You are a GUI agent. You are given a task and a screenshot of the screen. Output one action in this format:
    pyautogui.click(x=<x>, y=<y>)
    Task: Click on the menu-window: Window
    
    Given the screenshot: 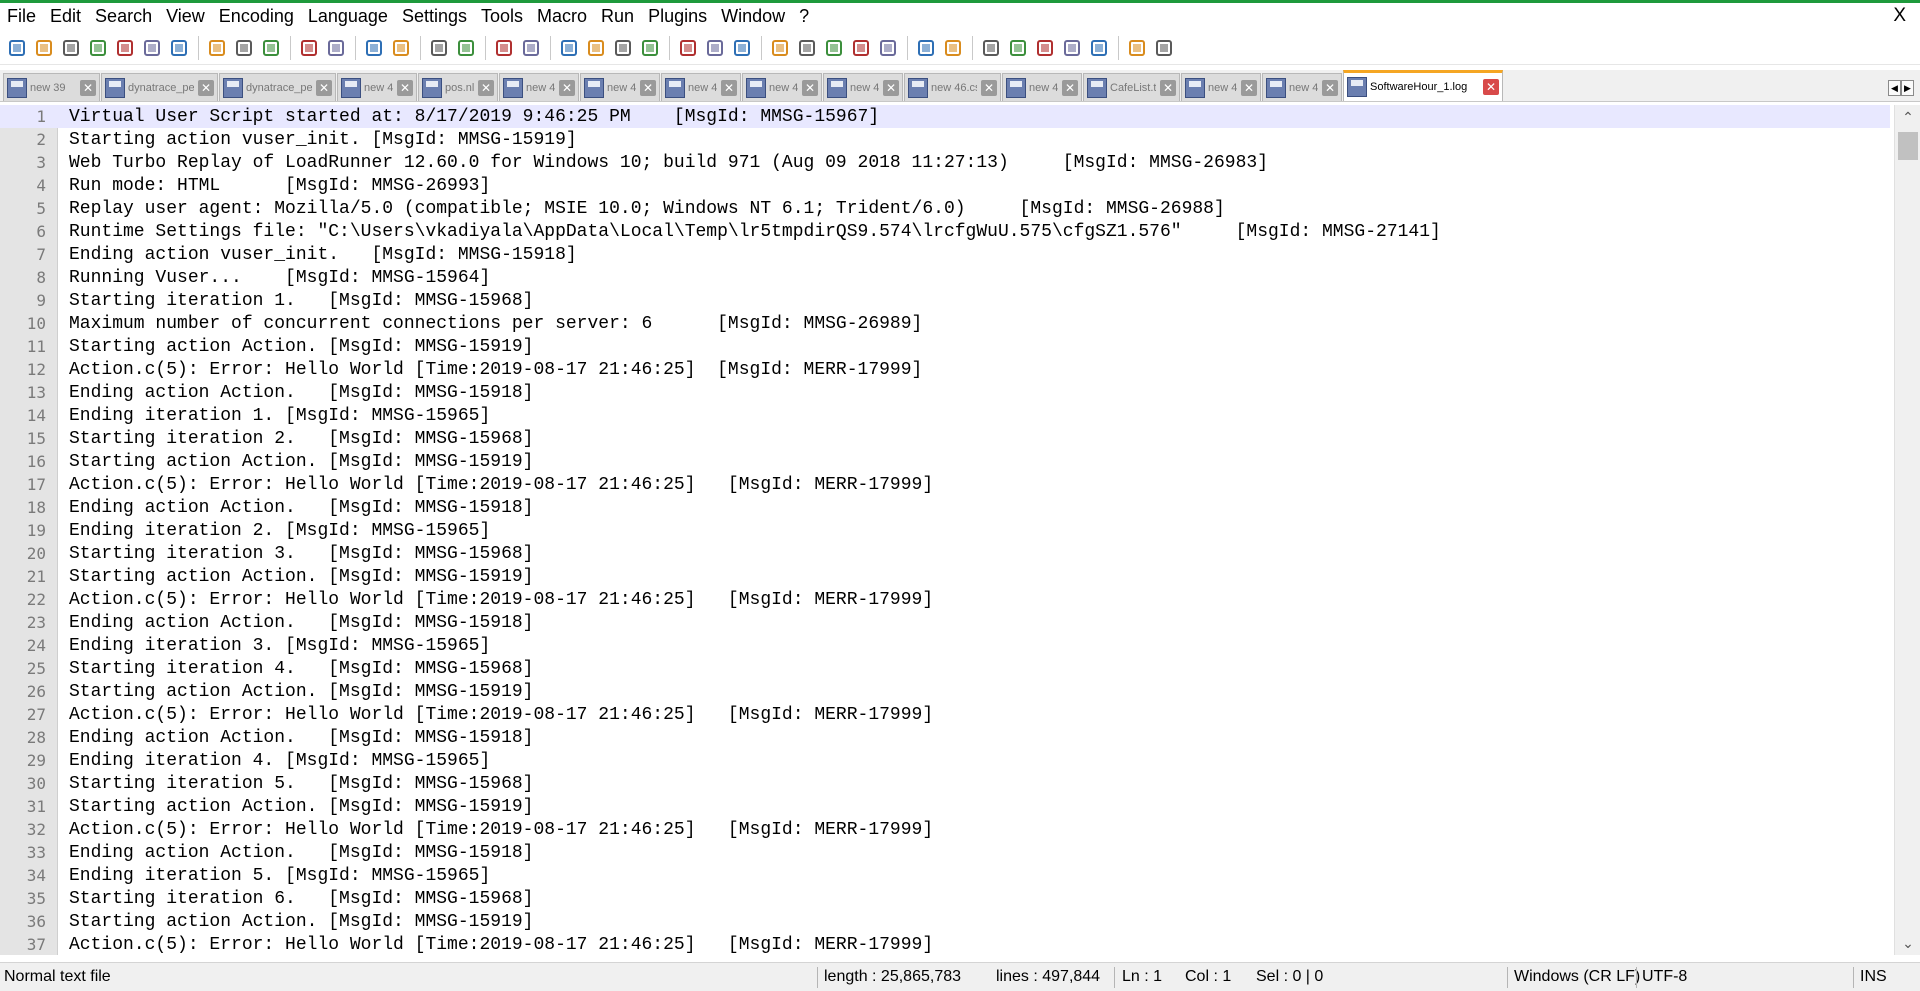 What is the action you would take?
    pyautogui.click(x=753, y=16)
    